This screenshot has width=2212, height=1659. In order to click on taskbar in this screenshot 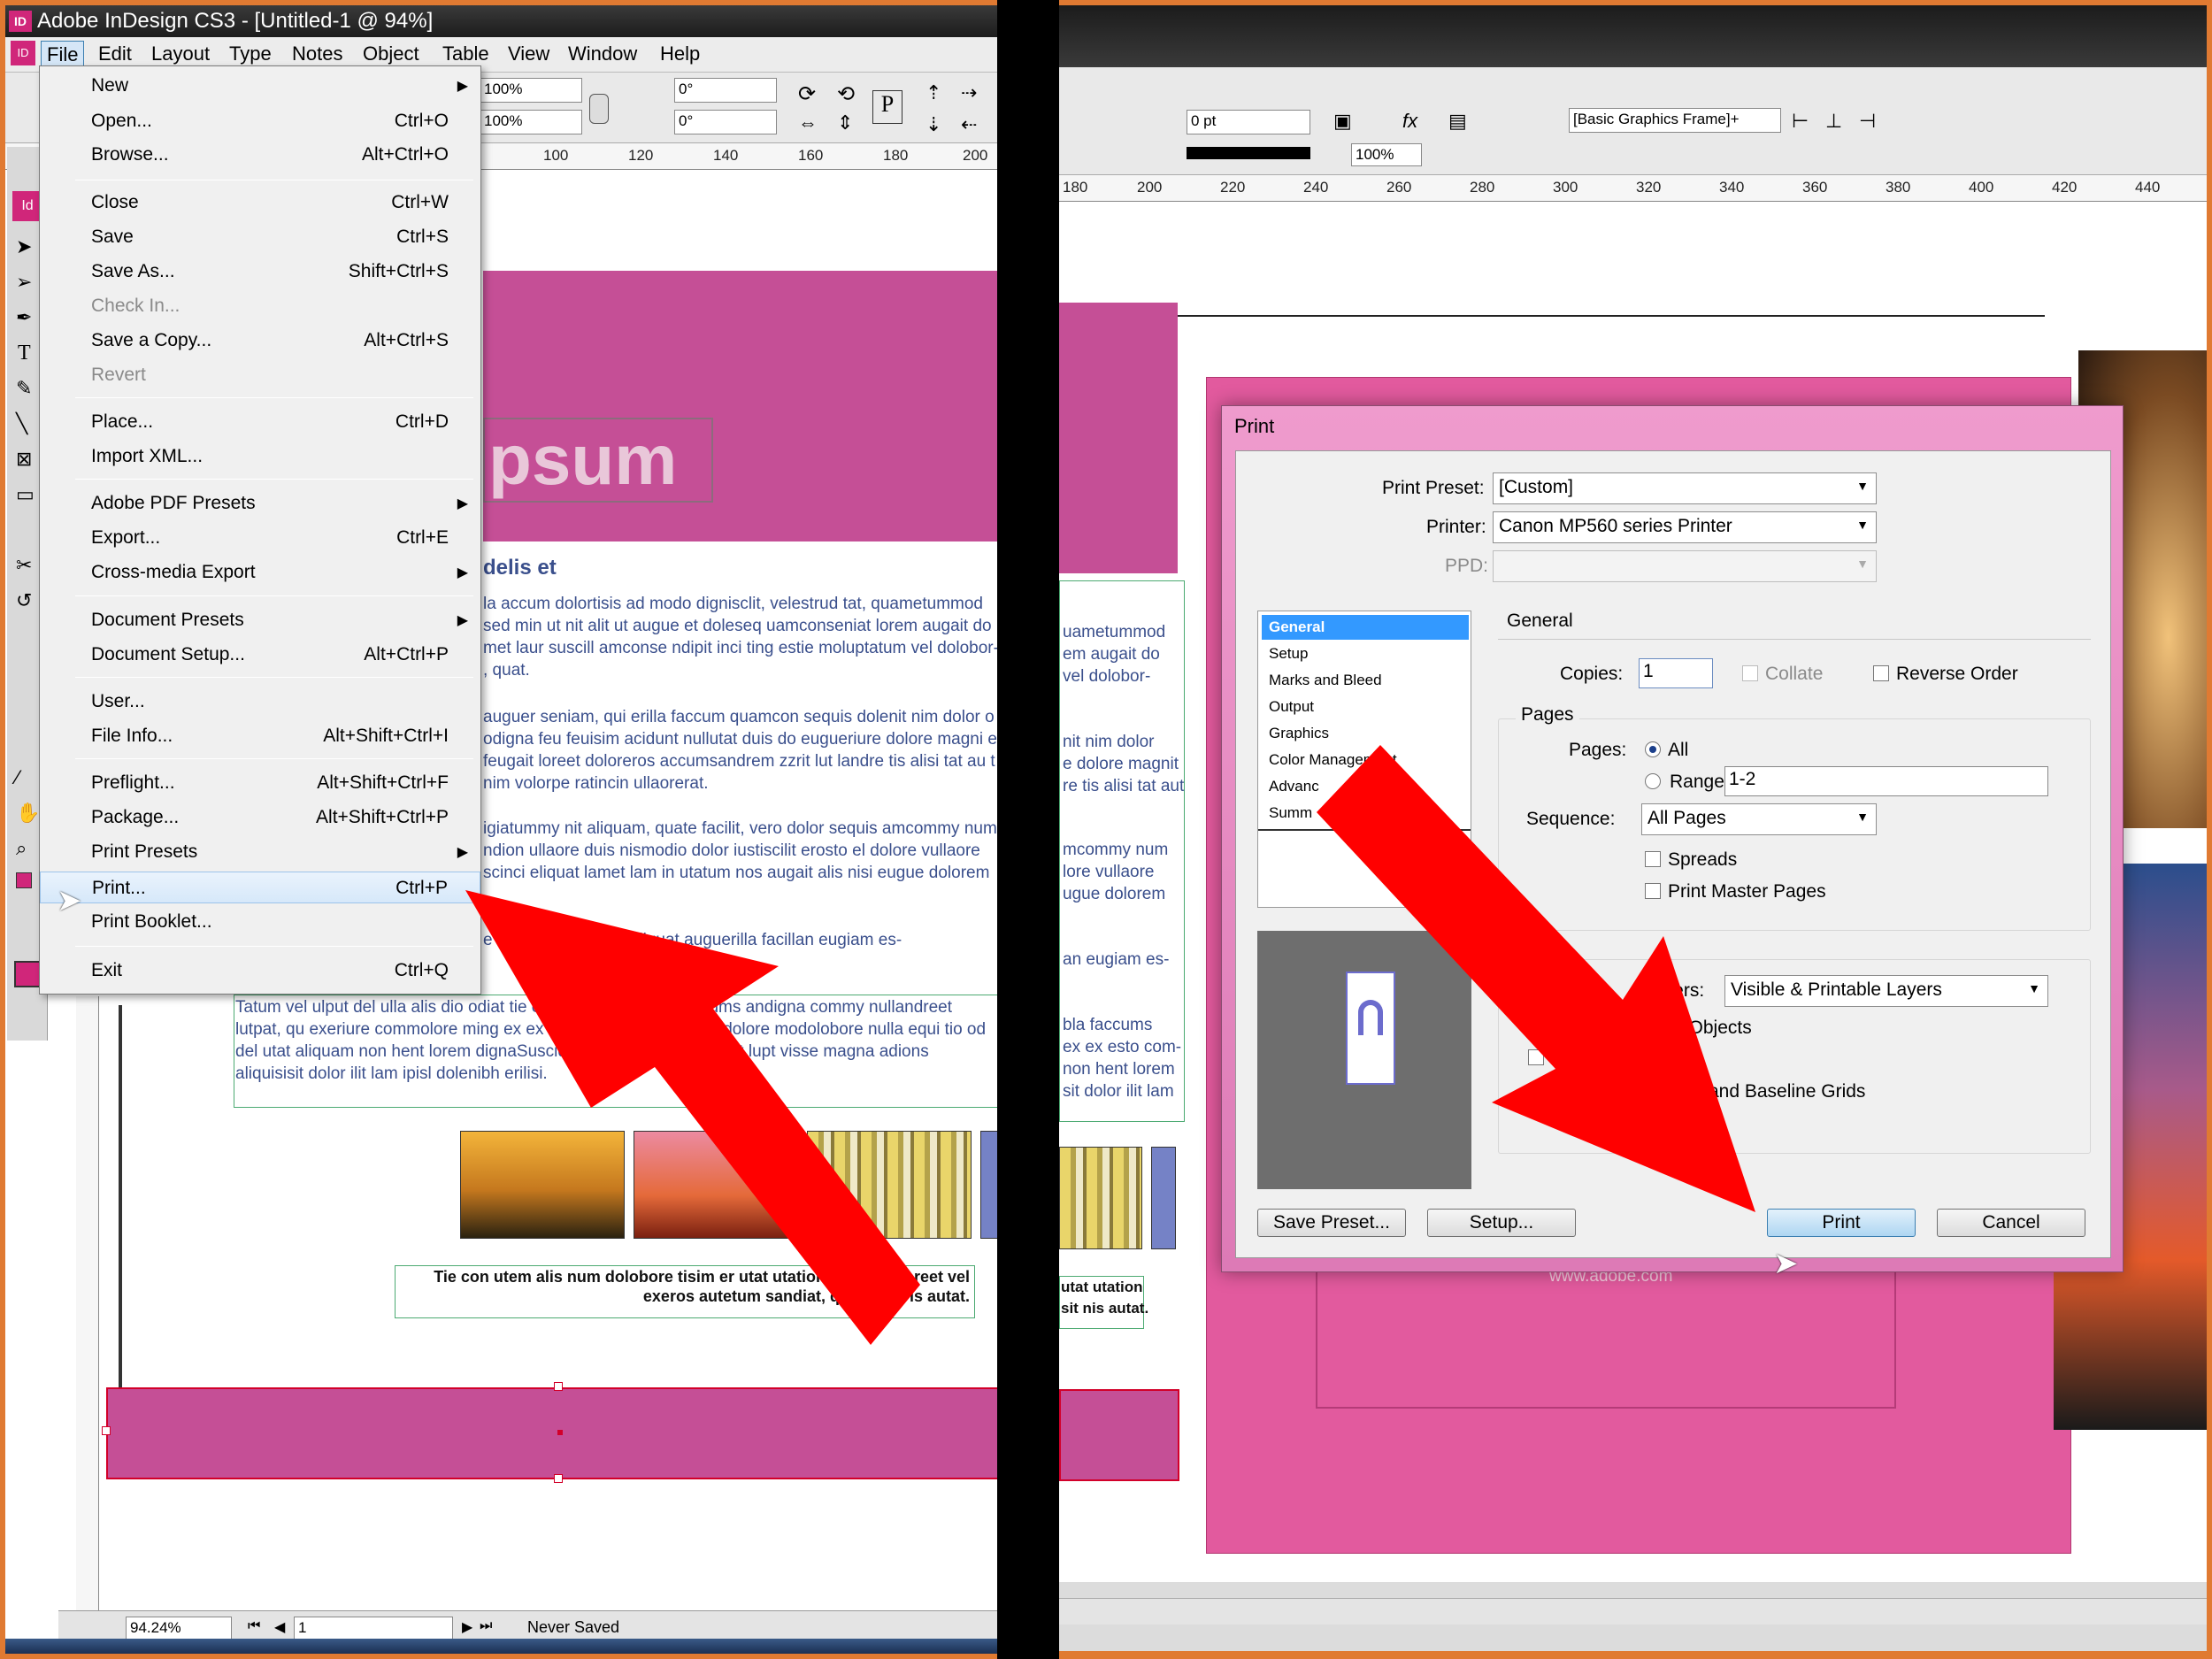, I will do `click(501, 1647)`.